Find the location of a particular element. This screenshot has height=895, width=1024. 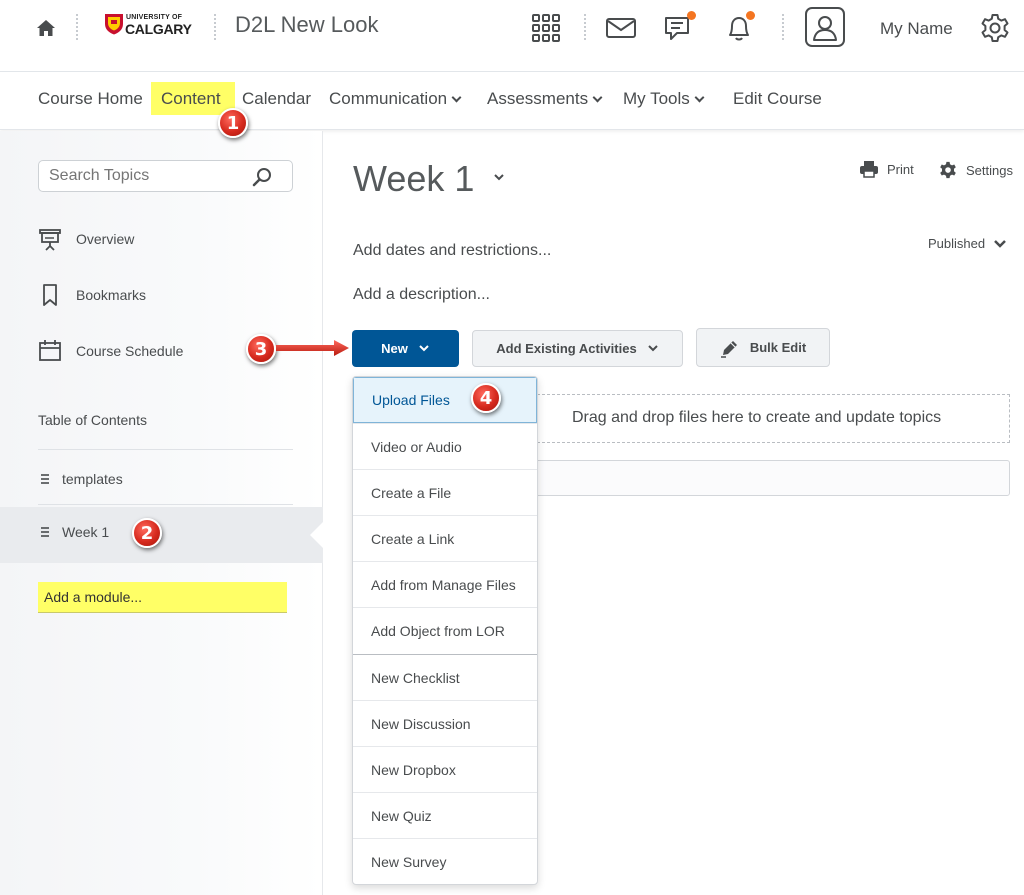

published-label: Published is located at coordinates (957, 243).